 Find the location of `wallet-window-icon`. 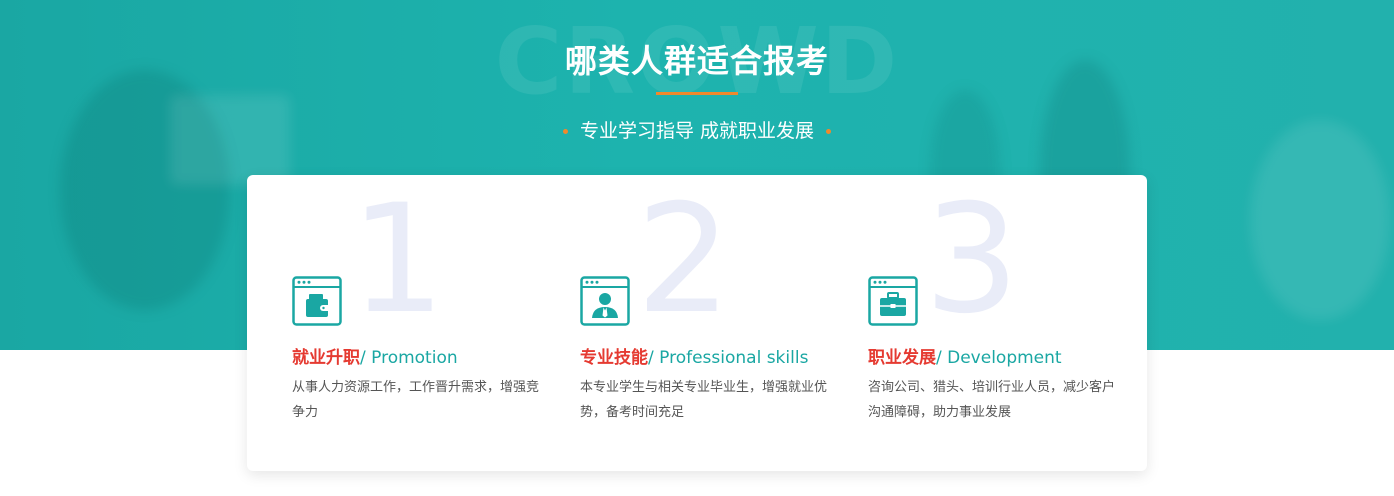

wallet-window-icon is located at coordinates (317, 301).